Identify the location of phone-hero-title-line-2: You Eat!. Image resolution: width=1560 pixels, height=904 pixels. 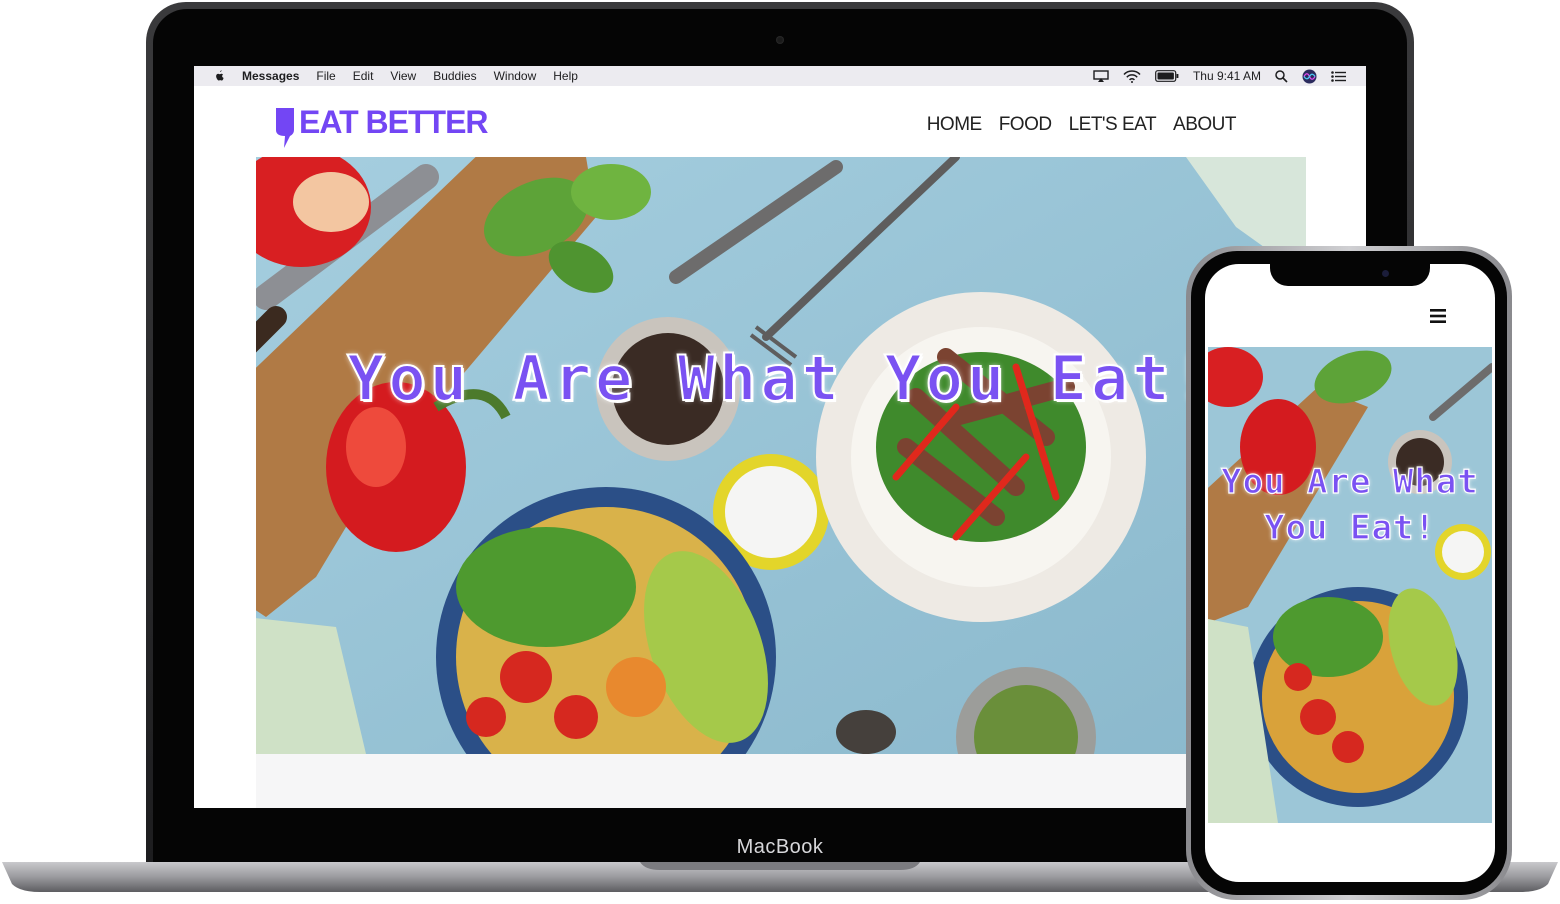
(1350, 527).